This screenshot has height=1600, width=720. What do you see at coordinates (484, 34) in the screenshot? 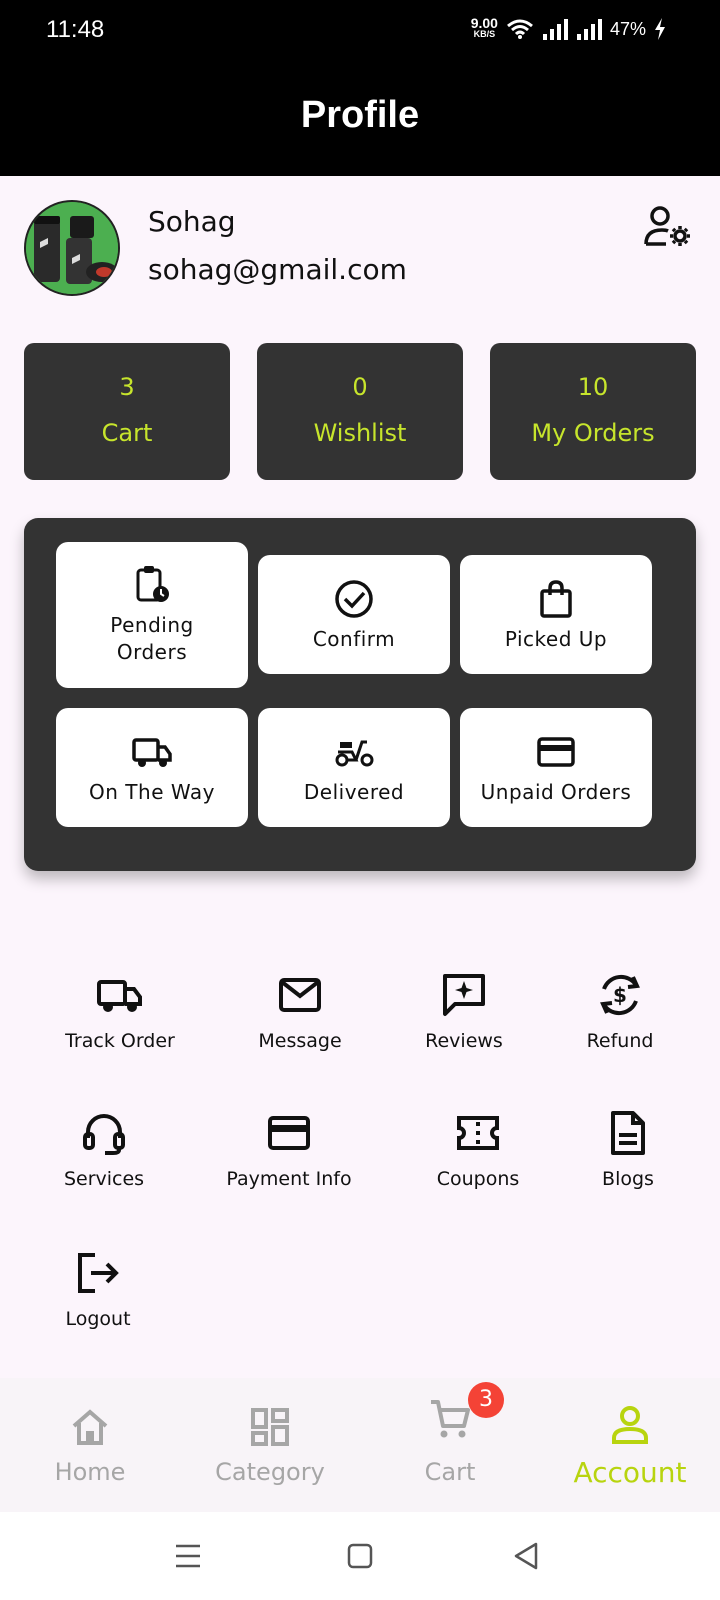
I see `net-speed-unit: KB/S` at bounding box center [484, 34].